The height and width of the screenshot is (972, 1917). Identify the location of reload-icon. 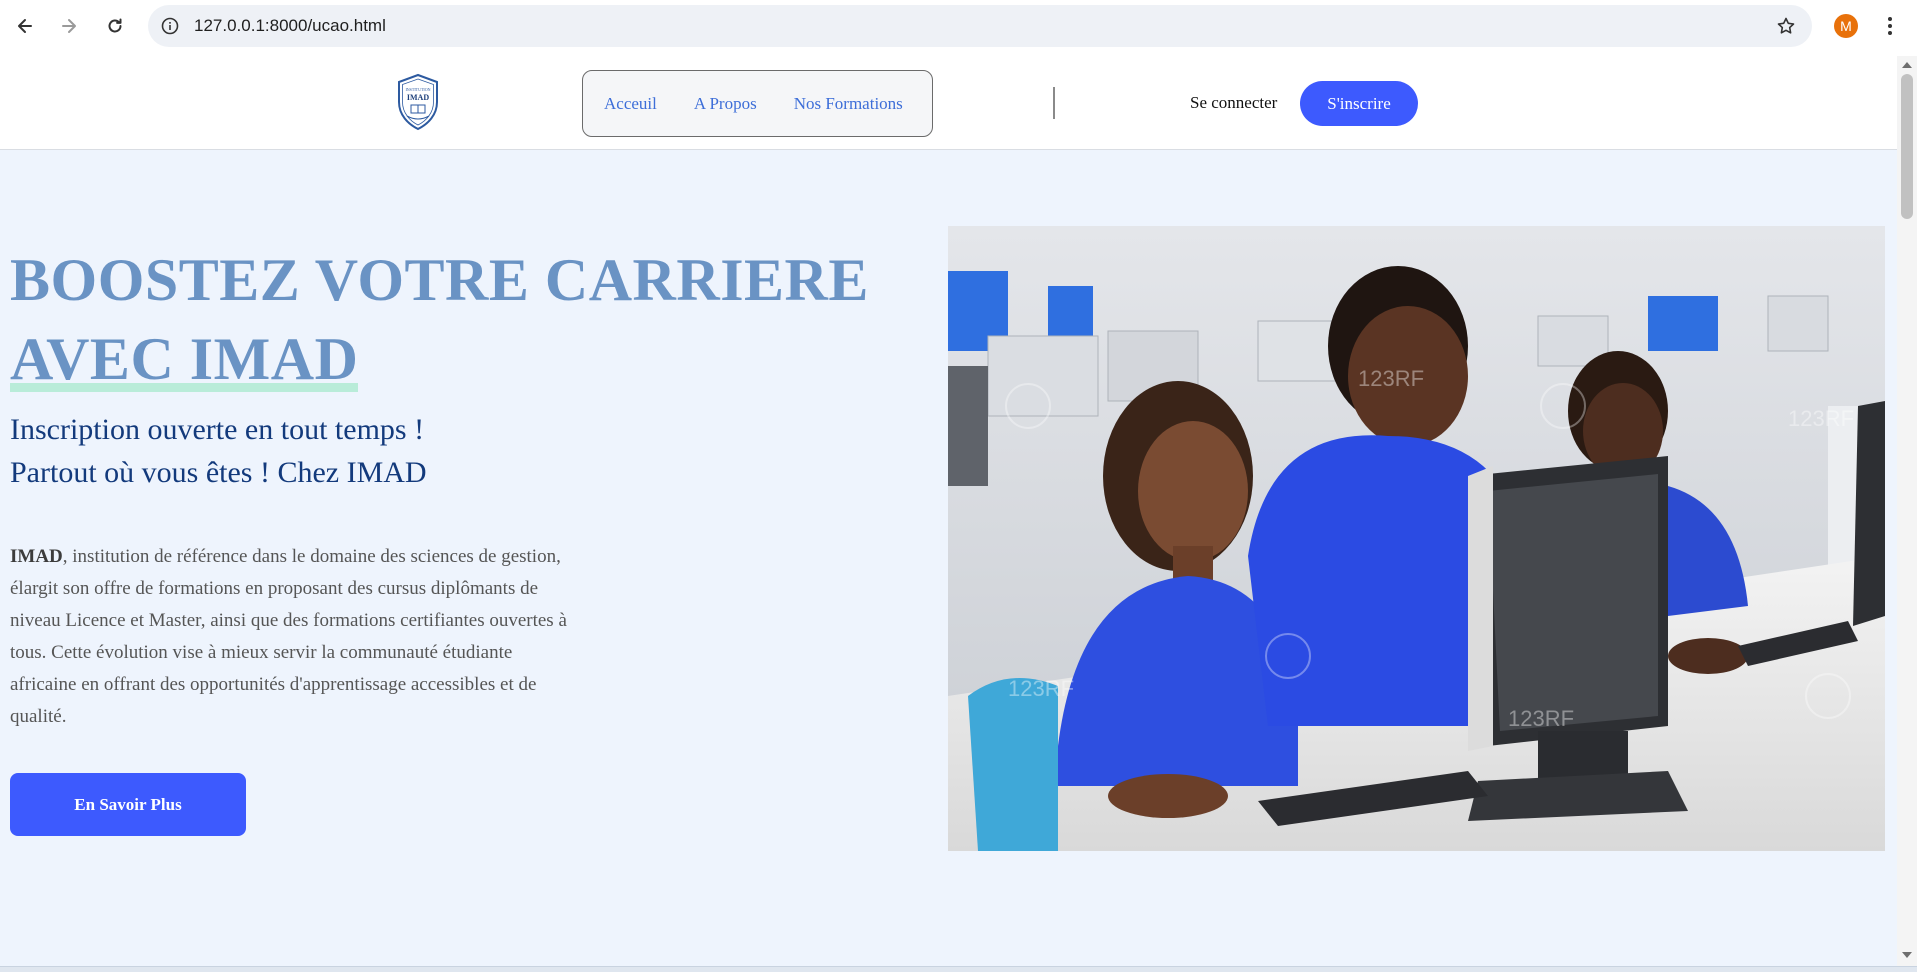
(115, 25).